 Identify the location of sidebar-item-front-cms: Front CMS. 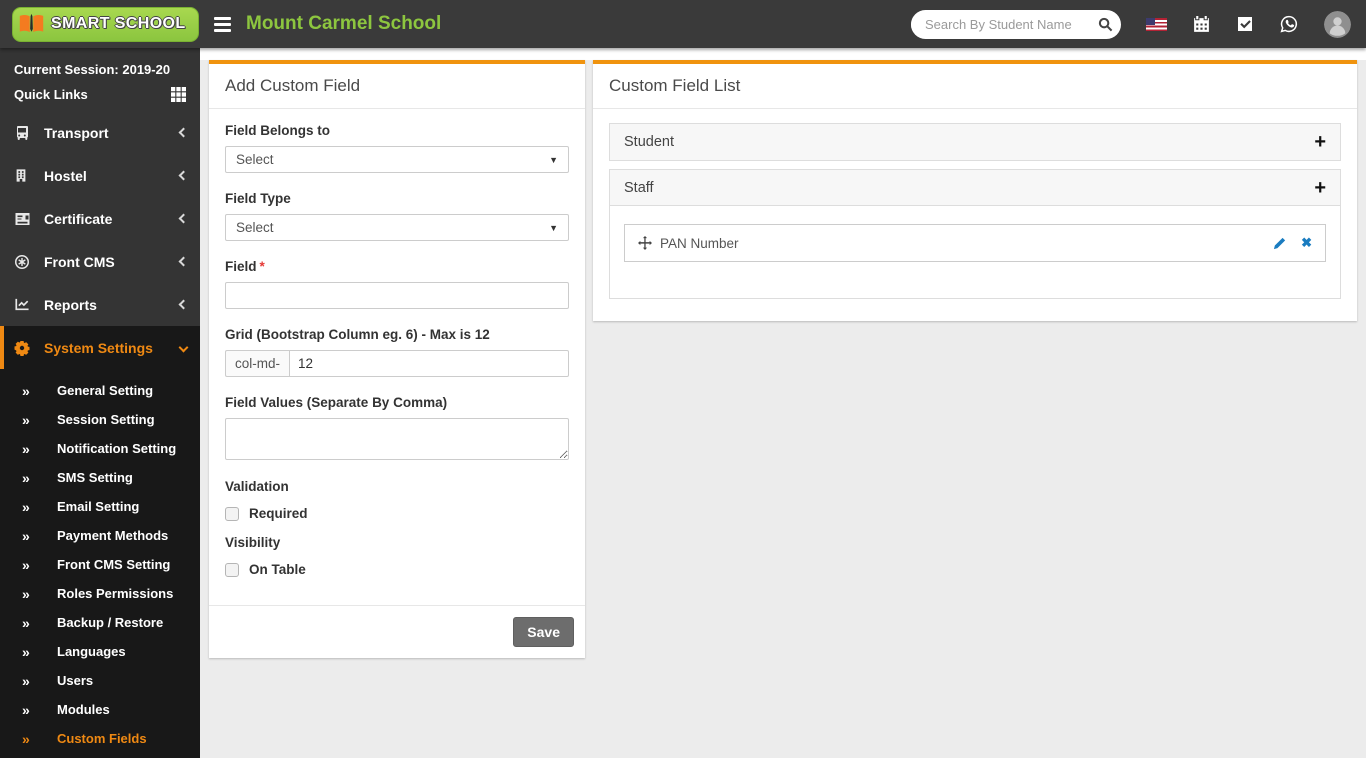
(100, 261).